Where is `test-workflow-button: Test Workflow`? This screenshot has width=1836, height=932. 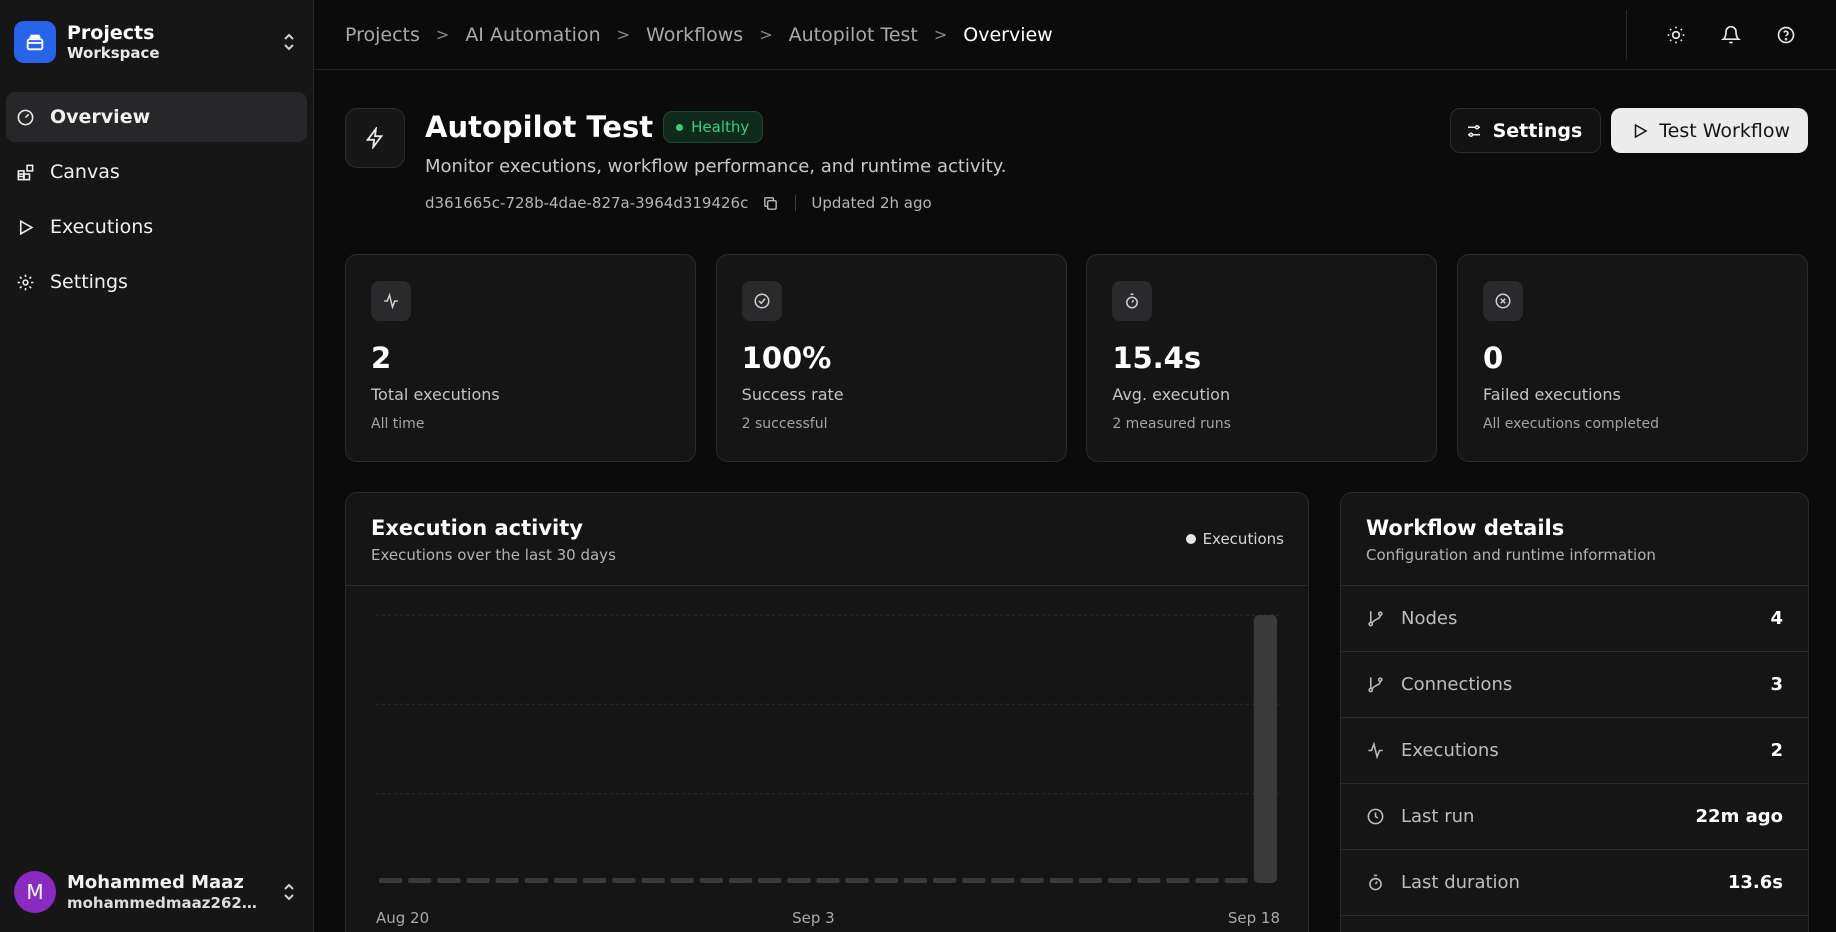 test-workflow-button: Test Workflow is located at coordinates (1709, 130).